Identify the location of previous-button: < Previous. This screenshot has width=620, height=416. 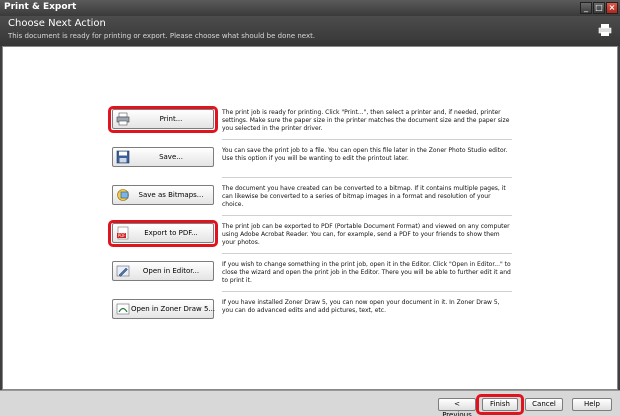
(457, 407).